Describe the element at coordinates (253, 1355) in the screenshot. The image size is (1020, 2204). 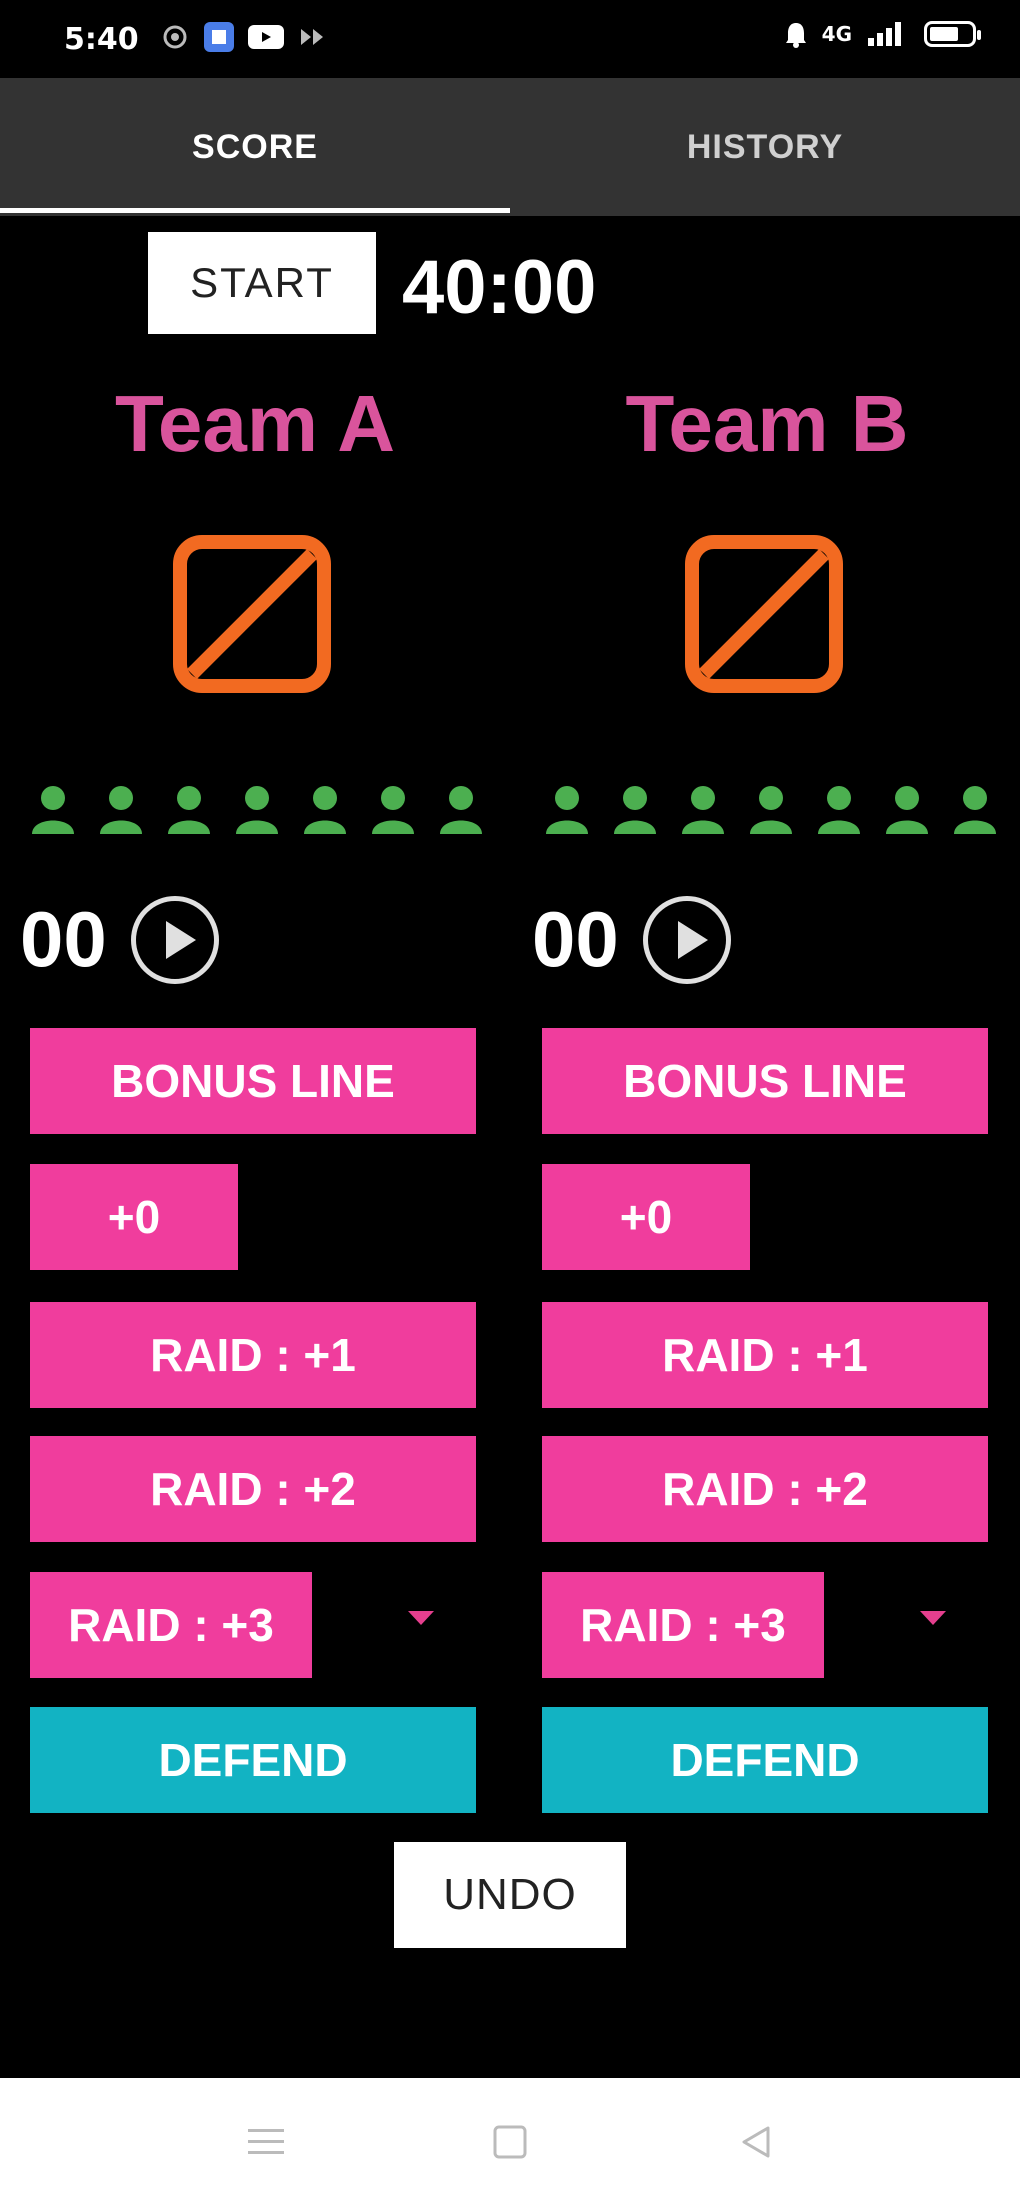
I see `team-a-raid1-button: RAID : +1` at that location.